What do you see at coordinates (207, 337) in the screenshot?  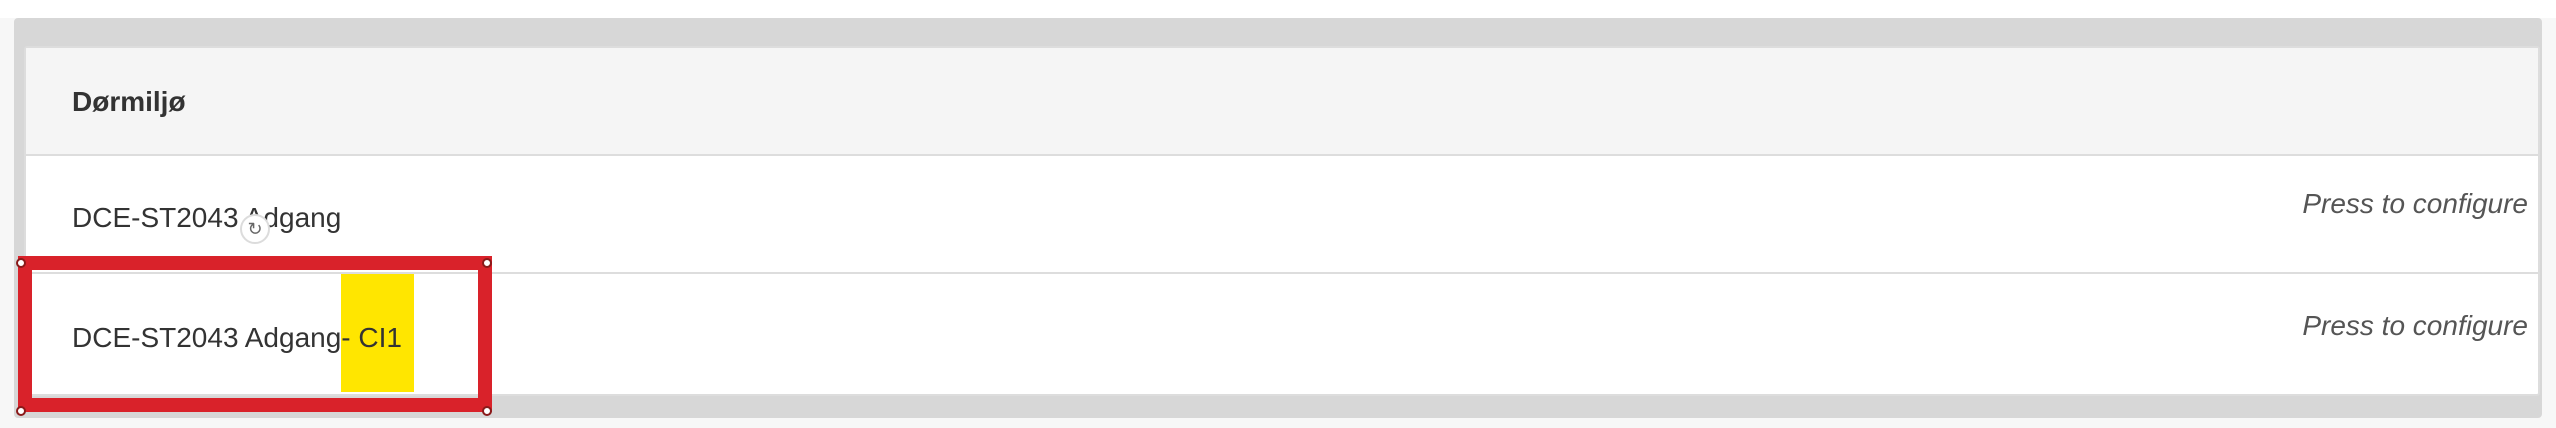 I see `row-label-main: DCE-ST2043 Adgang` at bounding box center [207, 337].